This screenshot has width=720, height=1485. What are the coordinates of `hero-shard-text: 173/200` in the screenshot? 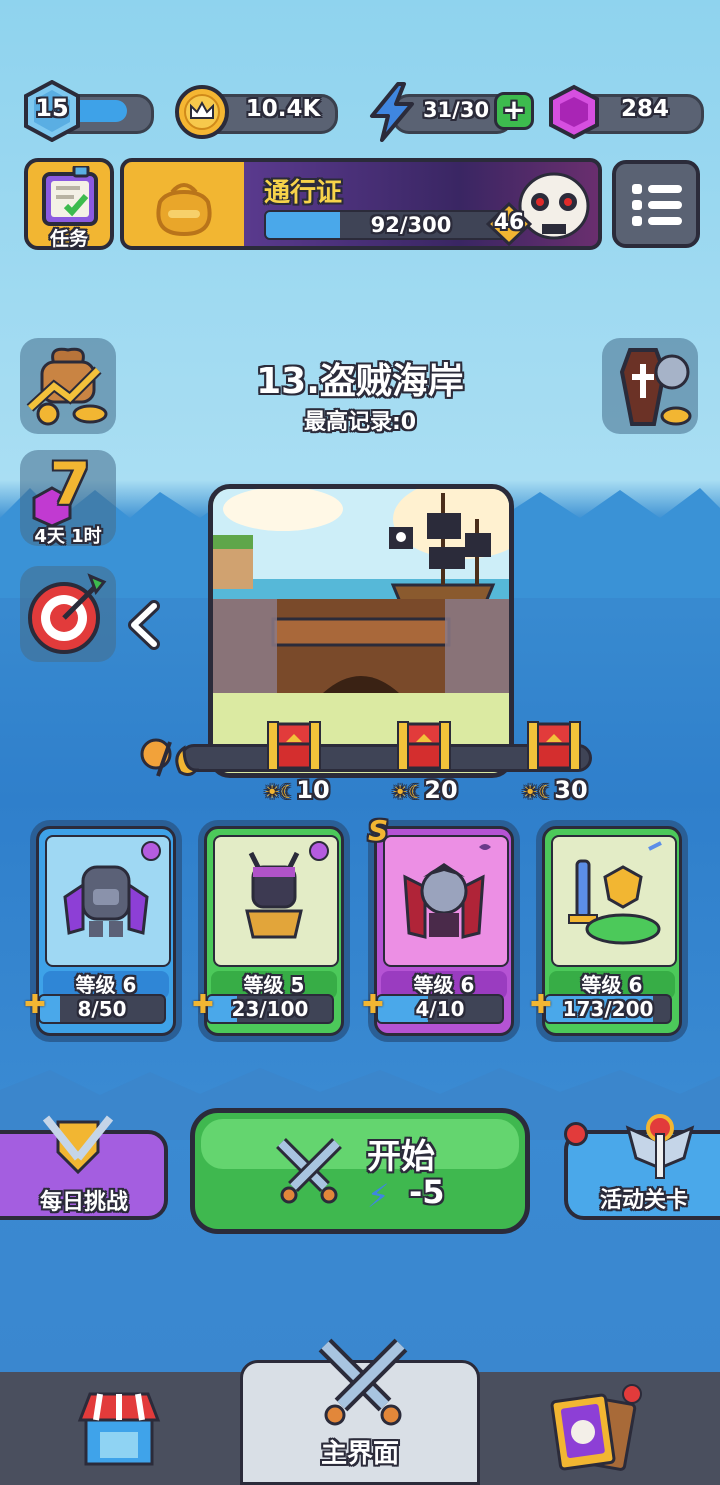 It's located at (608, 1009).